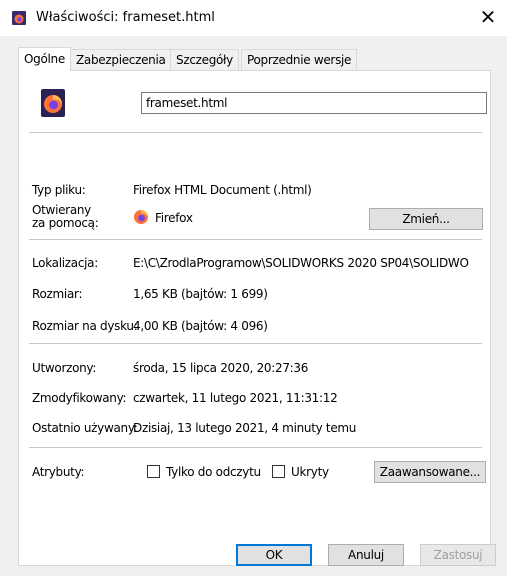  Describe the element at coordinates (59, 190) in the screenshot. I see `file-type-label: Typ pliku:` at that location.